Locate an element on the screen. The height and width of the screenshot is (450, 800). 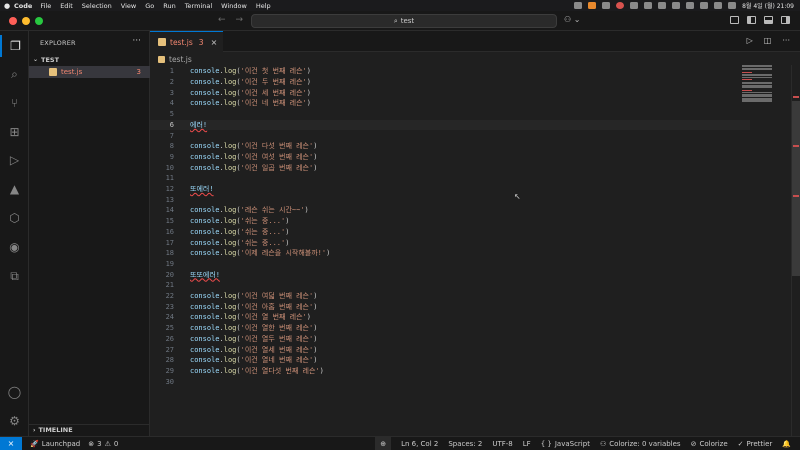
breadcrumb-file: test.js is located at coordinates (180, 59).